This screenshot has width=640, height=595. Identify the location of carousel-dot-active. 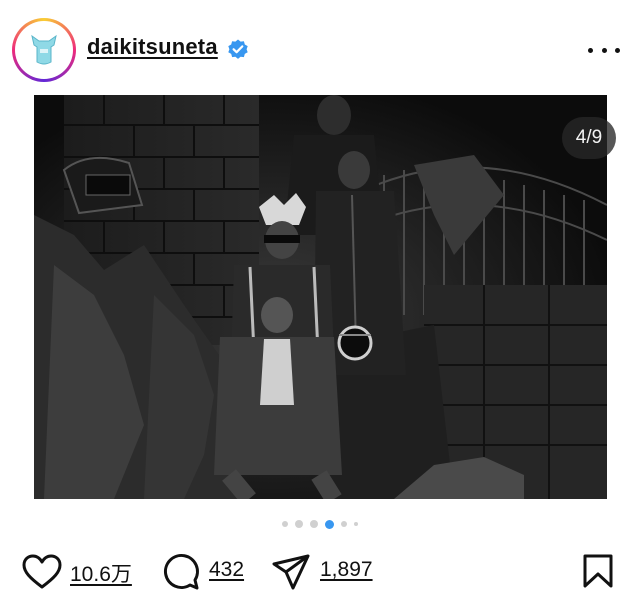
(329, 524).